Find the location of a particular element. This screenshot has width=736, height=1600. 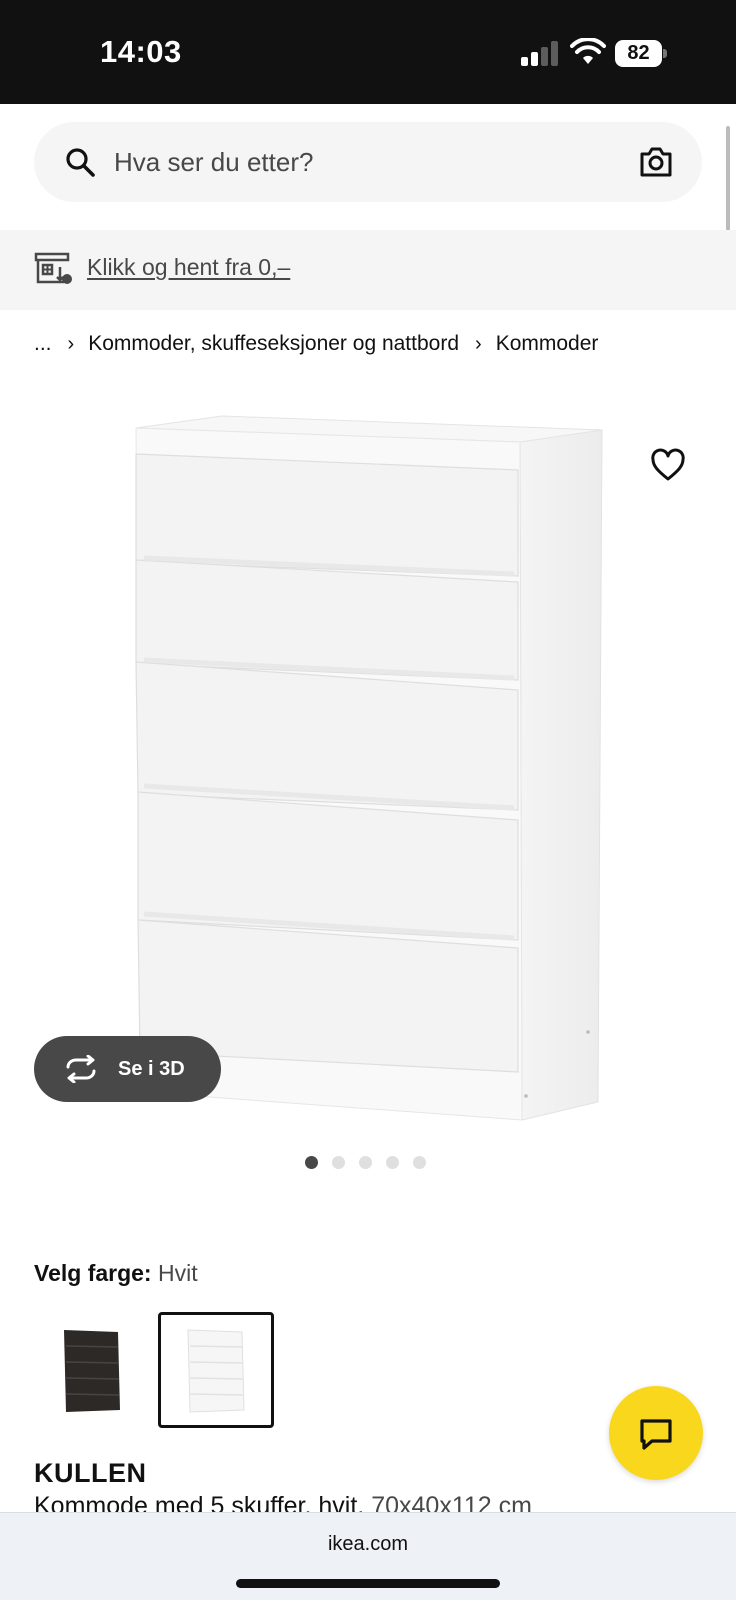

color-selected-value: Hvit is located at coordinates (178, 1273).